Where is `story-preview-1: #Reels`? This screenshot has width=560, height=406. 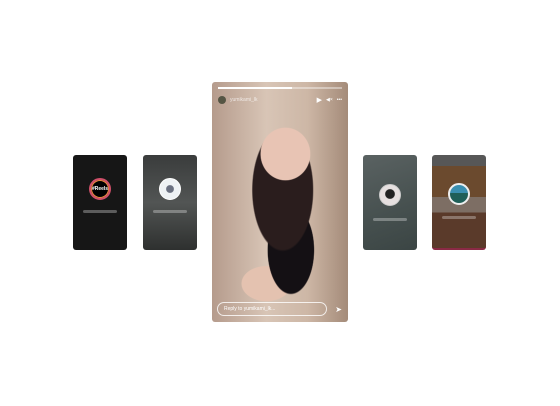
story-preview-1: #Reels is located at coordinates (100, 202).